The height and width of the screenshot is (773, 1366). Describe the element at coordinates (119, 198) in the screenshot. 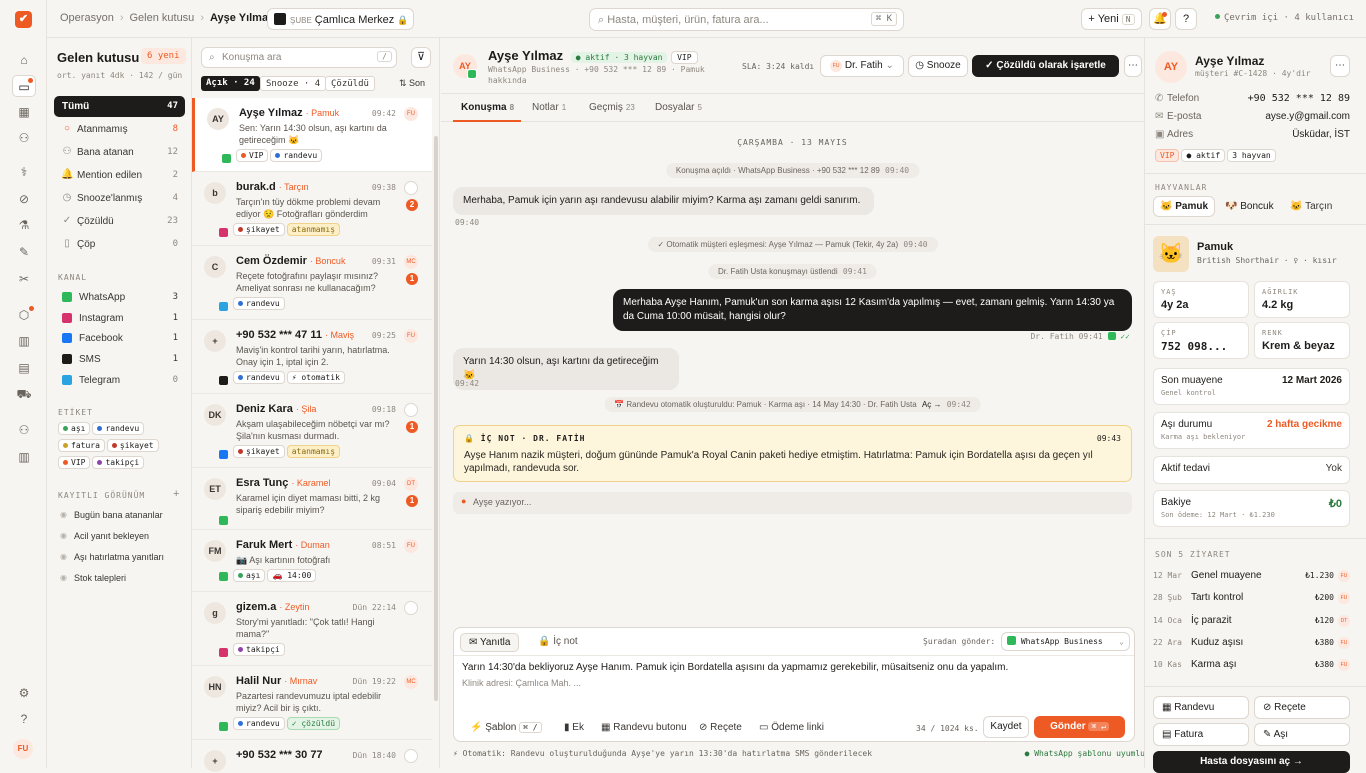

I see `folder-snoozed: ◷ Snooze'lanmış 4` at that location.